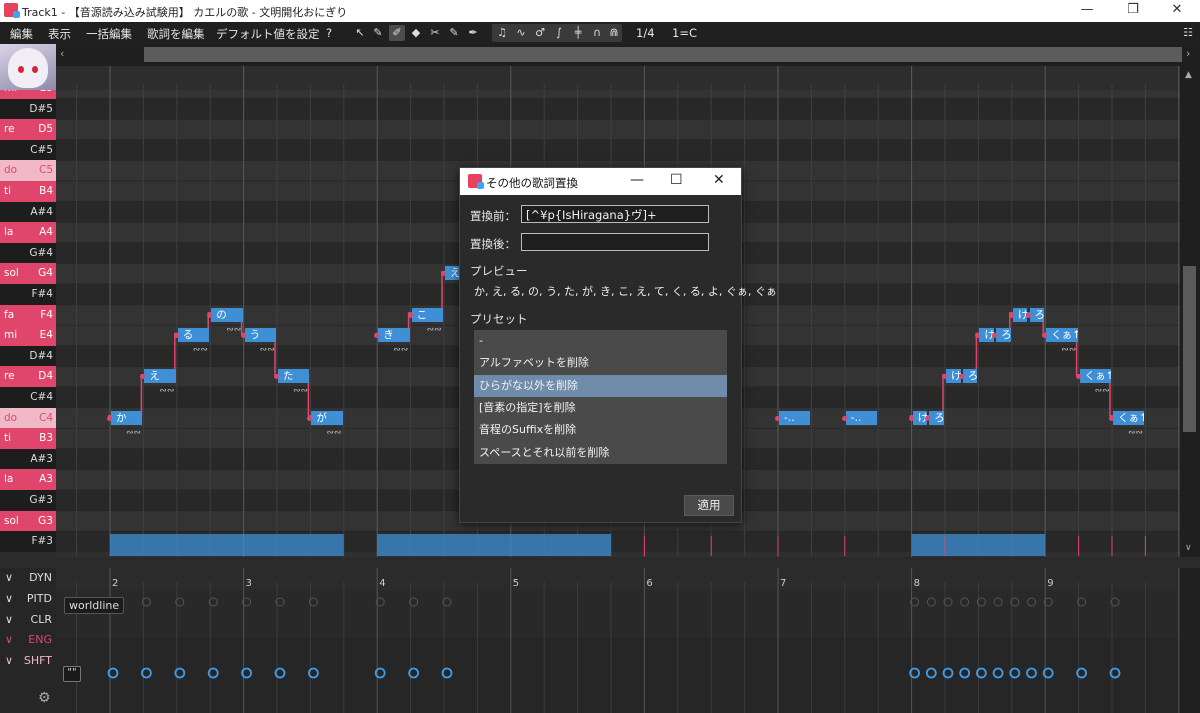  I want to click on note: き, so click(394, 335).